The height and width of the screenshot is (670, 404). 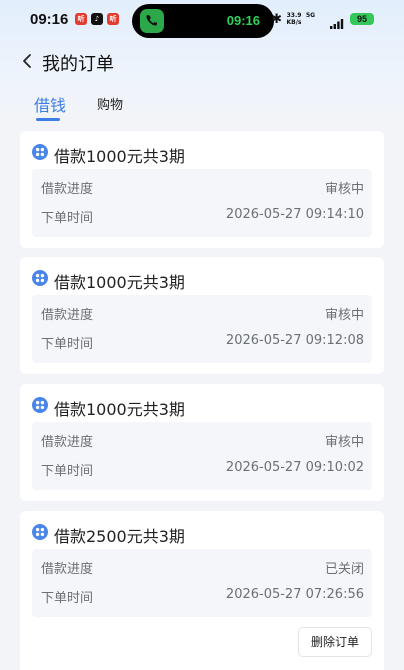 What do you see at coordinates (50, 104) in the screenshot?
I see `tab-borrow: 借钱` at bounding box center [50, 104].